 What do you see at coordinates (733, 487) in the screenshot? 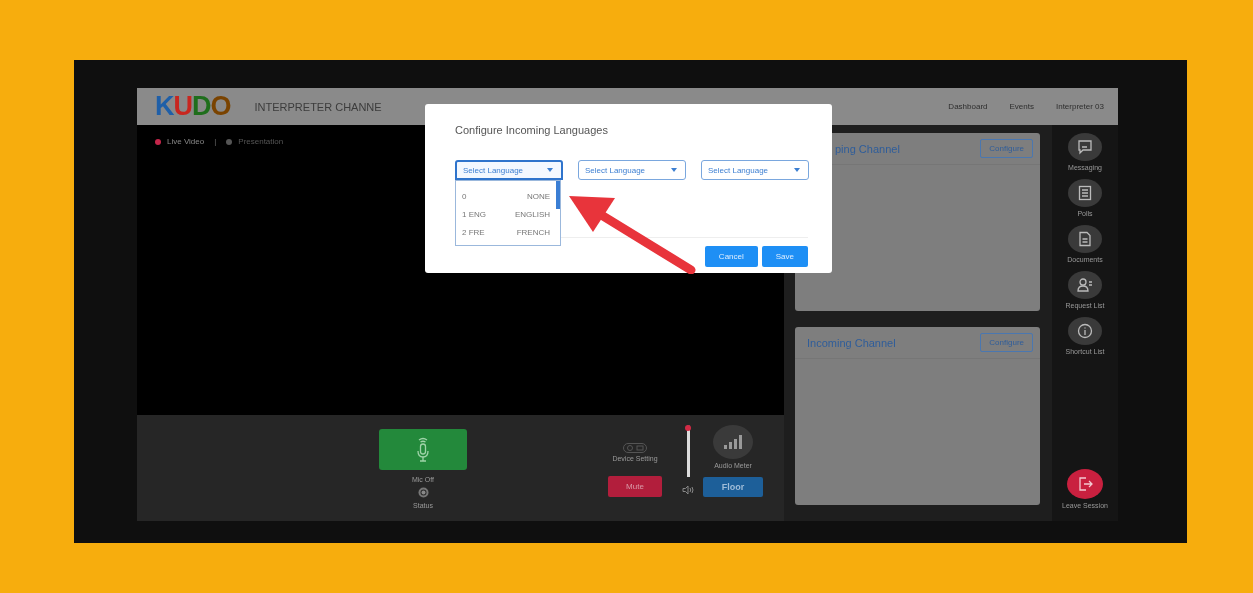
I see `floor-button: Floor` at bounding box center [733, 487].